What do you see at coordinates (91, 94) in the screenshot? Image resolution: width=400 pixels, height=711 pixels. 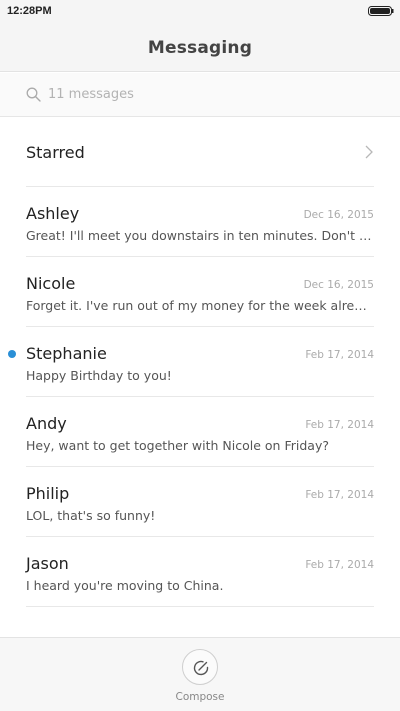 I see `search-input: 11 messages` at bounding box center [91, 94].